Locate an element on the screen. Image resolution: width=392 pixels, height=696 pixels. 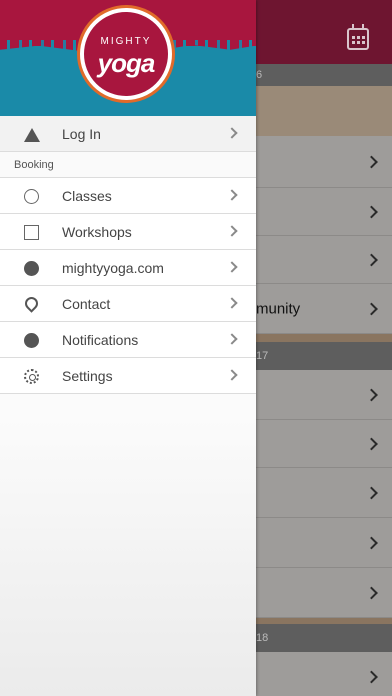
section-header-booking: Booking is located at coordinates (128, 165).